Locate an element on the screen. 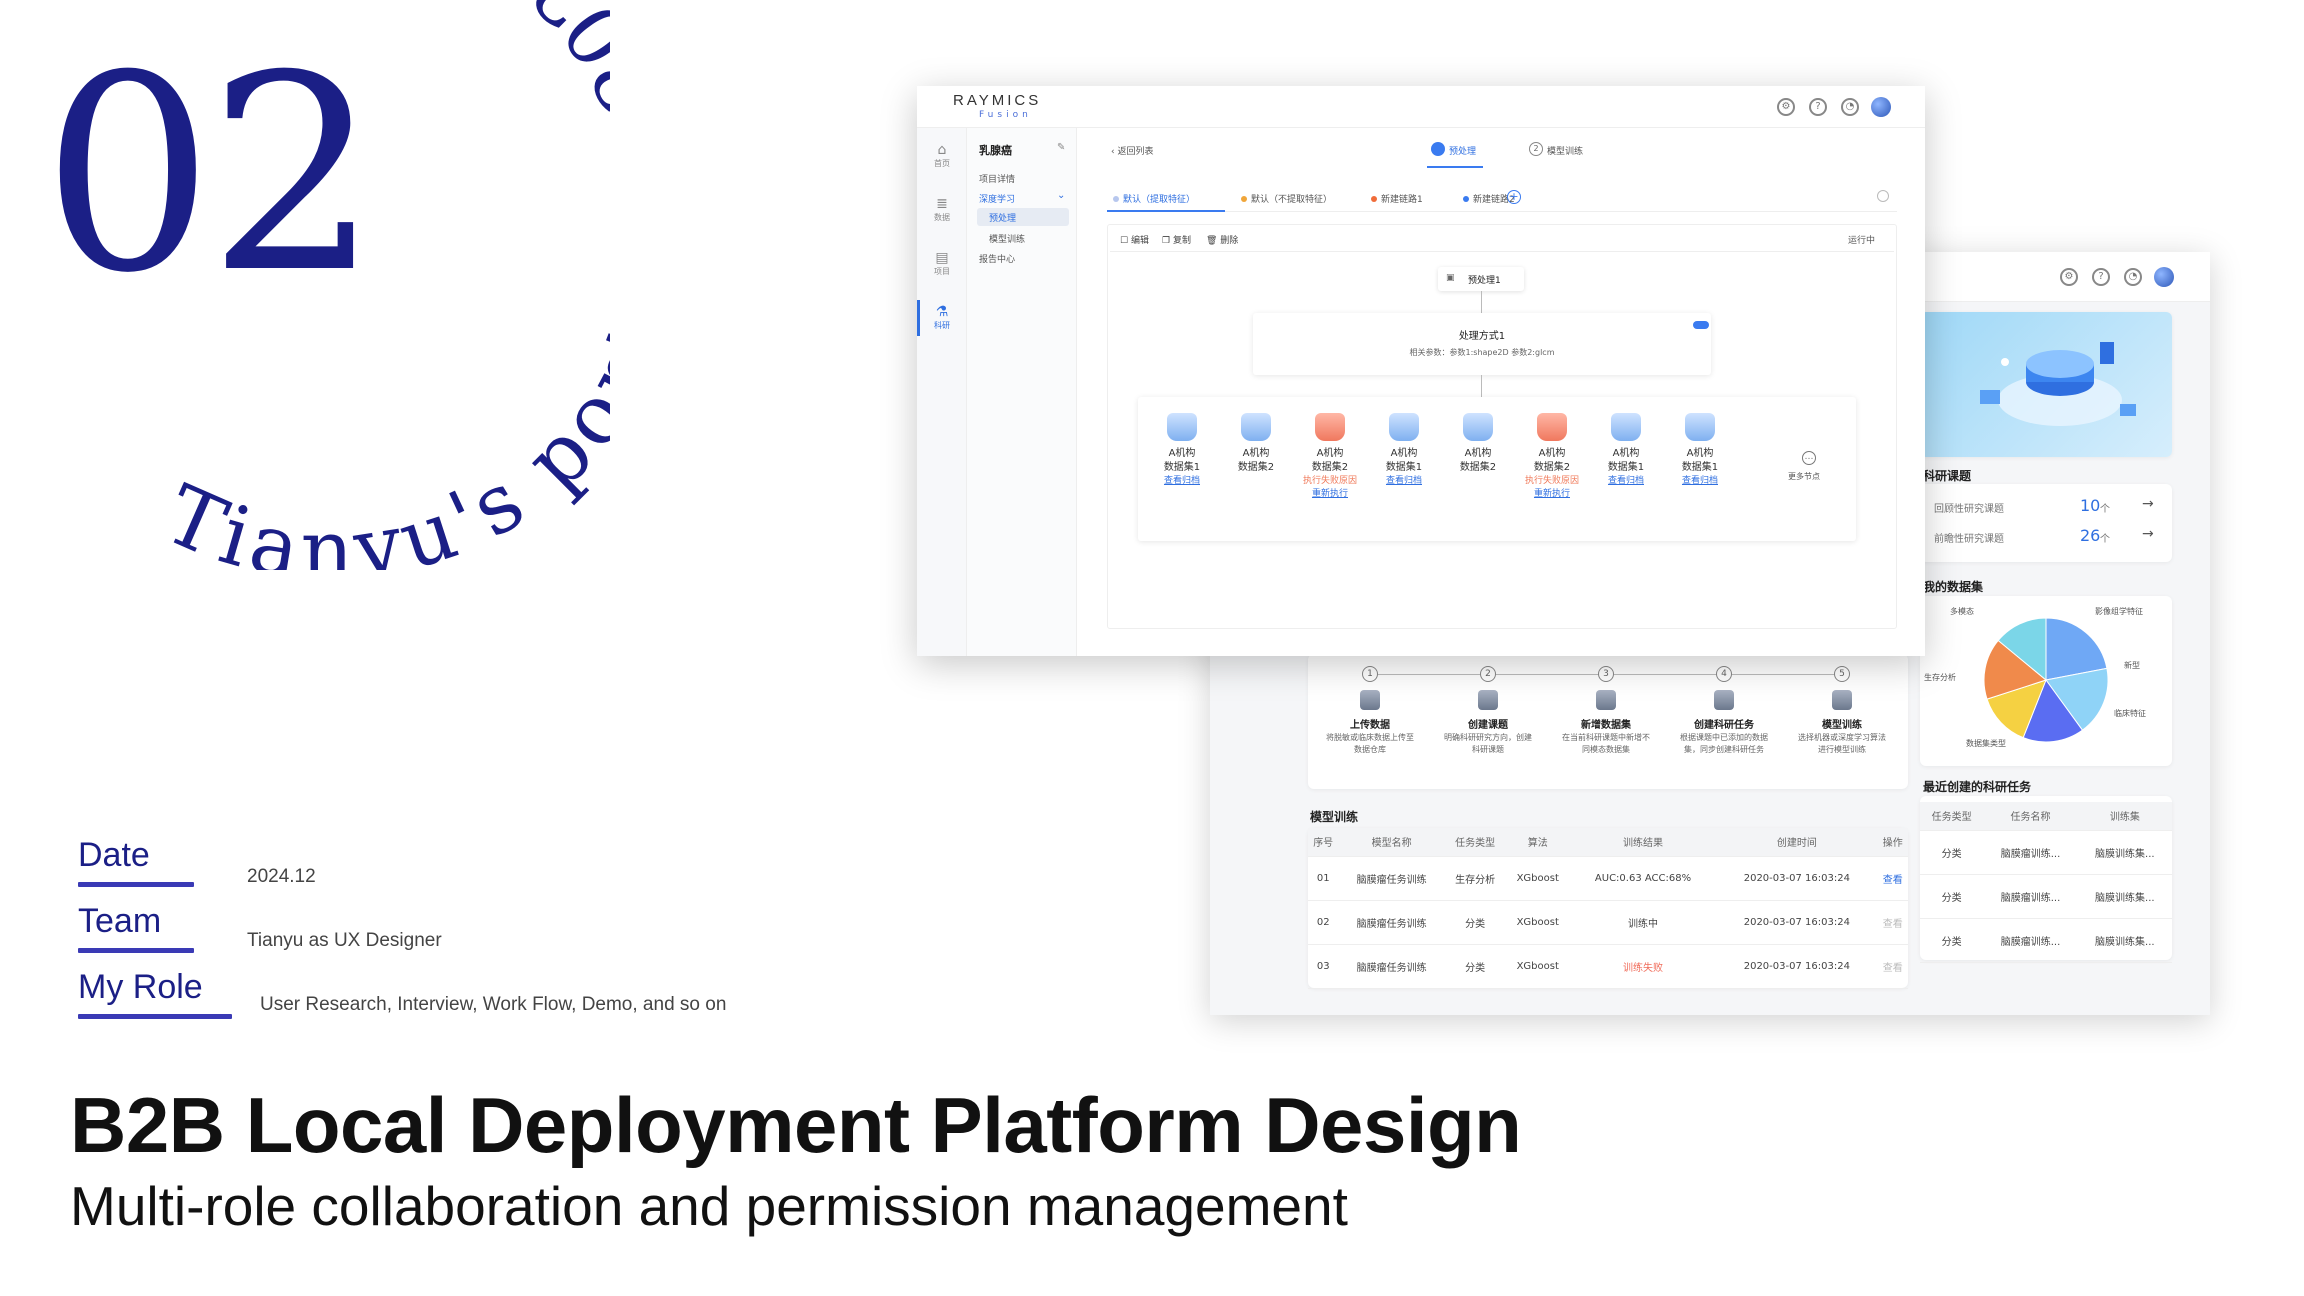 The width and height of the screenshot is (2304, 1296). connector is located at coordinates (1481, 302).